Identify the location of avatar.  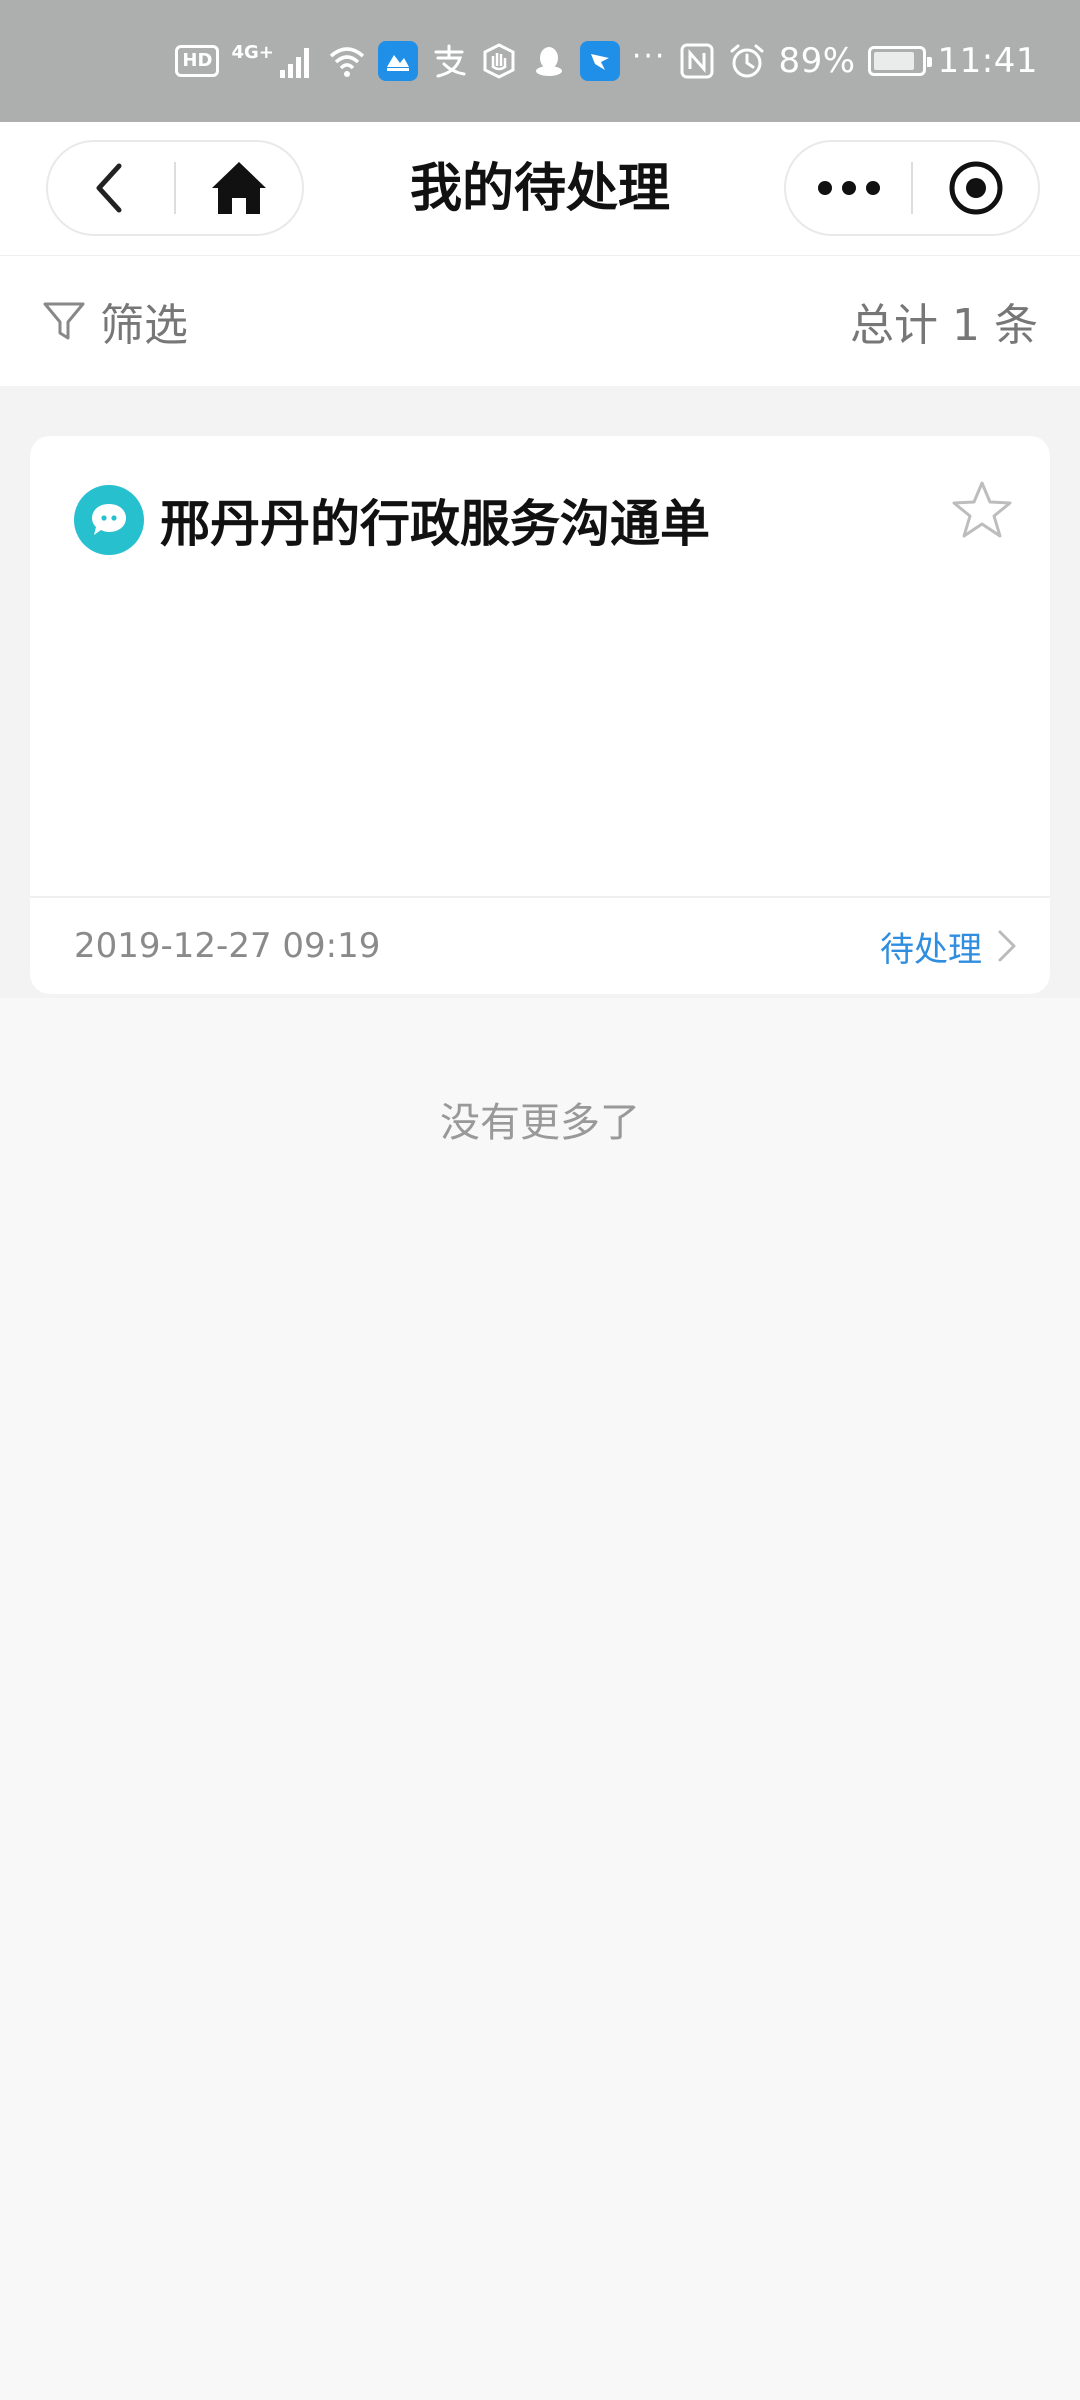
(109, 520).